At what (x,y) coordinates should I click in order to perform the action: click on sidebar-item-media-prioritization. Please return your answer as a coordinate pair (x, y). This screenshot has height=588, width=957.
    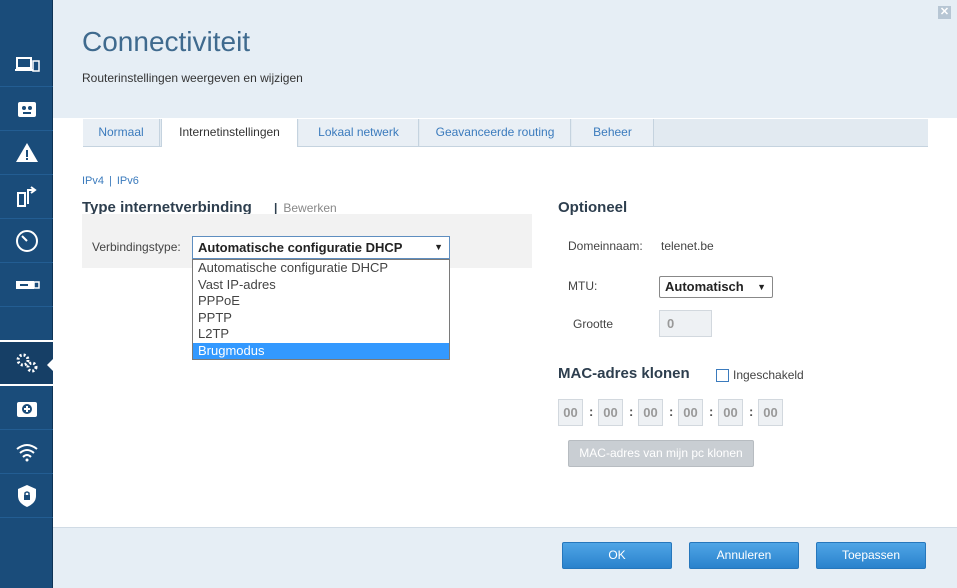
    Looking at the image, I should click on (26, 197).